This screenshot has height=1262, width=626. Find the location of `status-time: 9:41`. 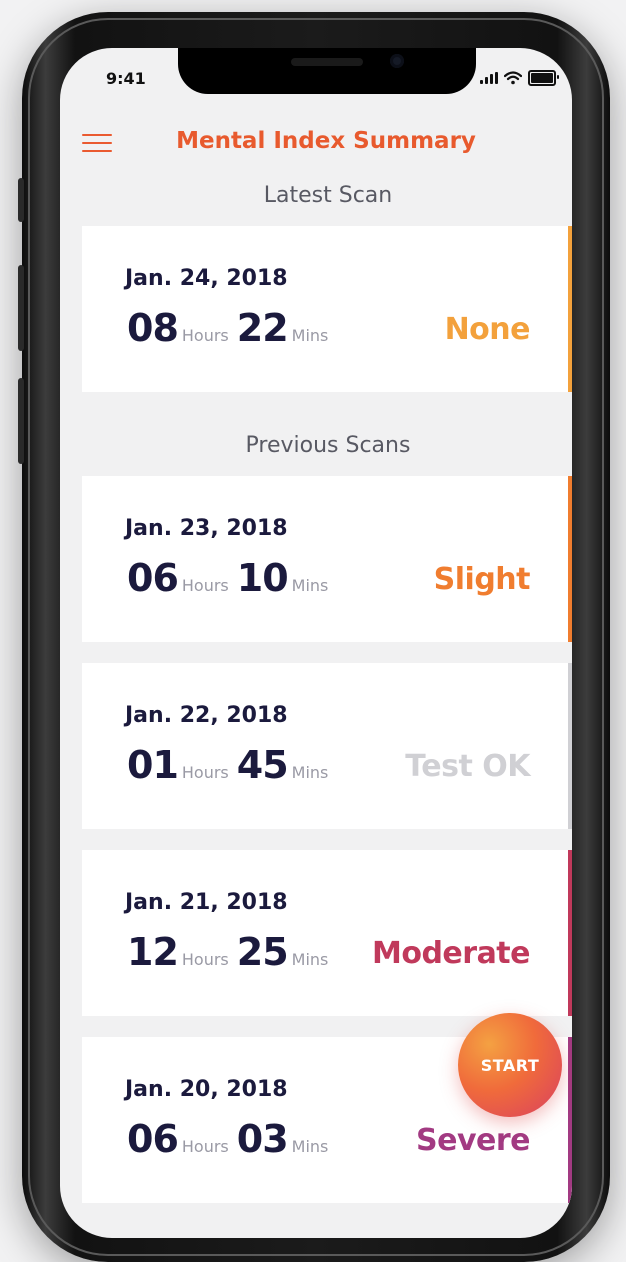

status-time: 9:41 is located at coordinates (126, 78).